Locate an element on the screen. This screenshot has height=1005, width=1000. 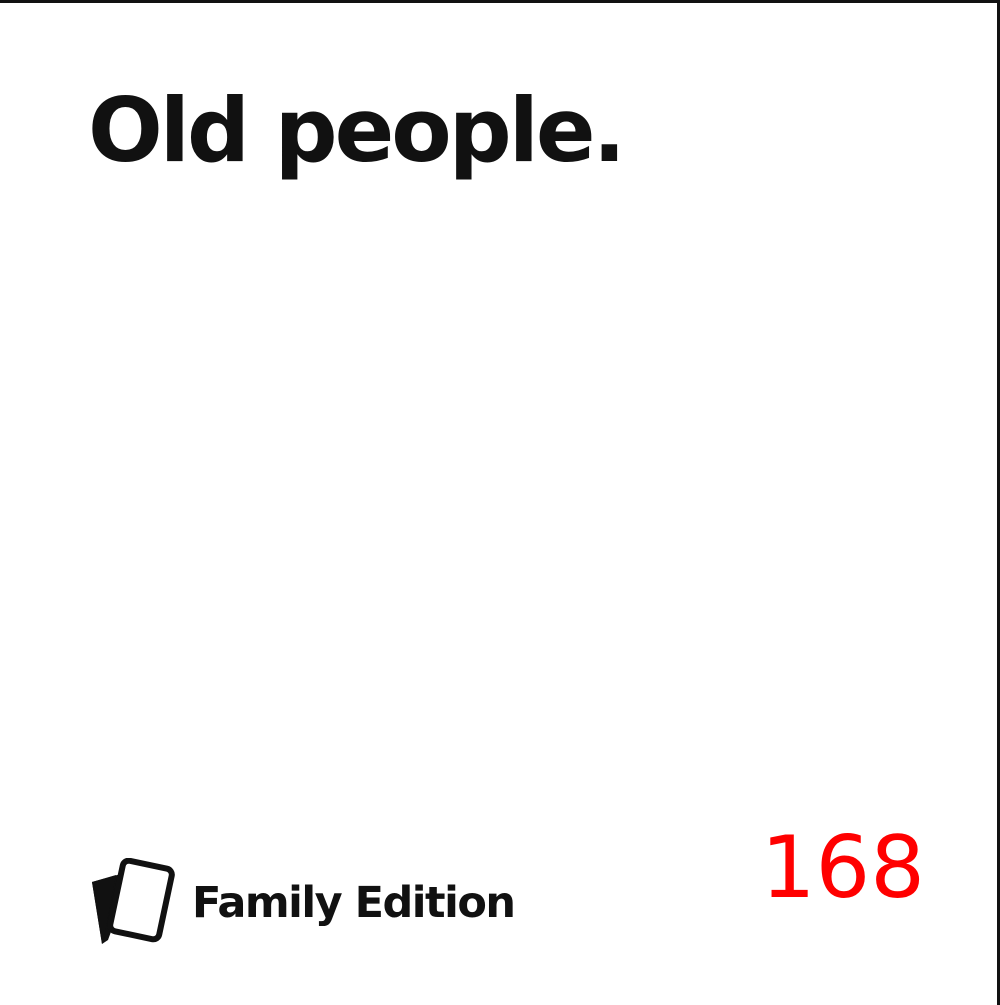
brand-label: Family Edition is located at coordinates (354, 903).